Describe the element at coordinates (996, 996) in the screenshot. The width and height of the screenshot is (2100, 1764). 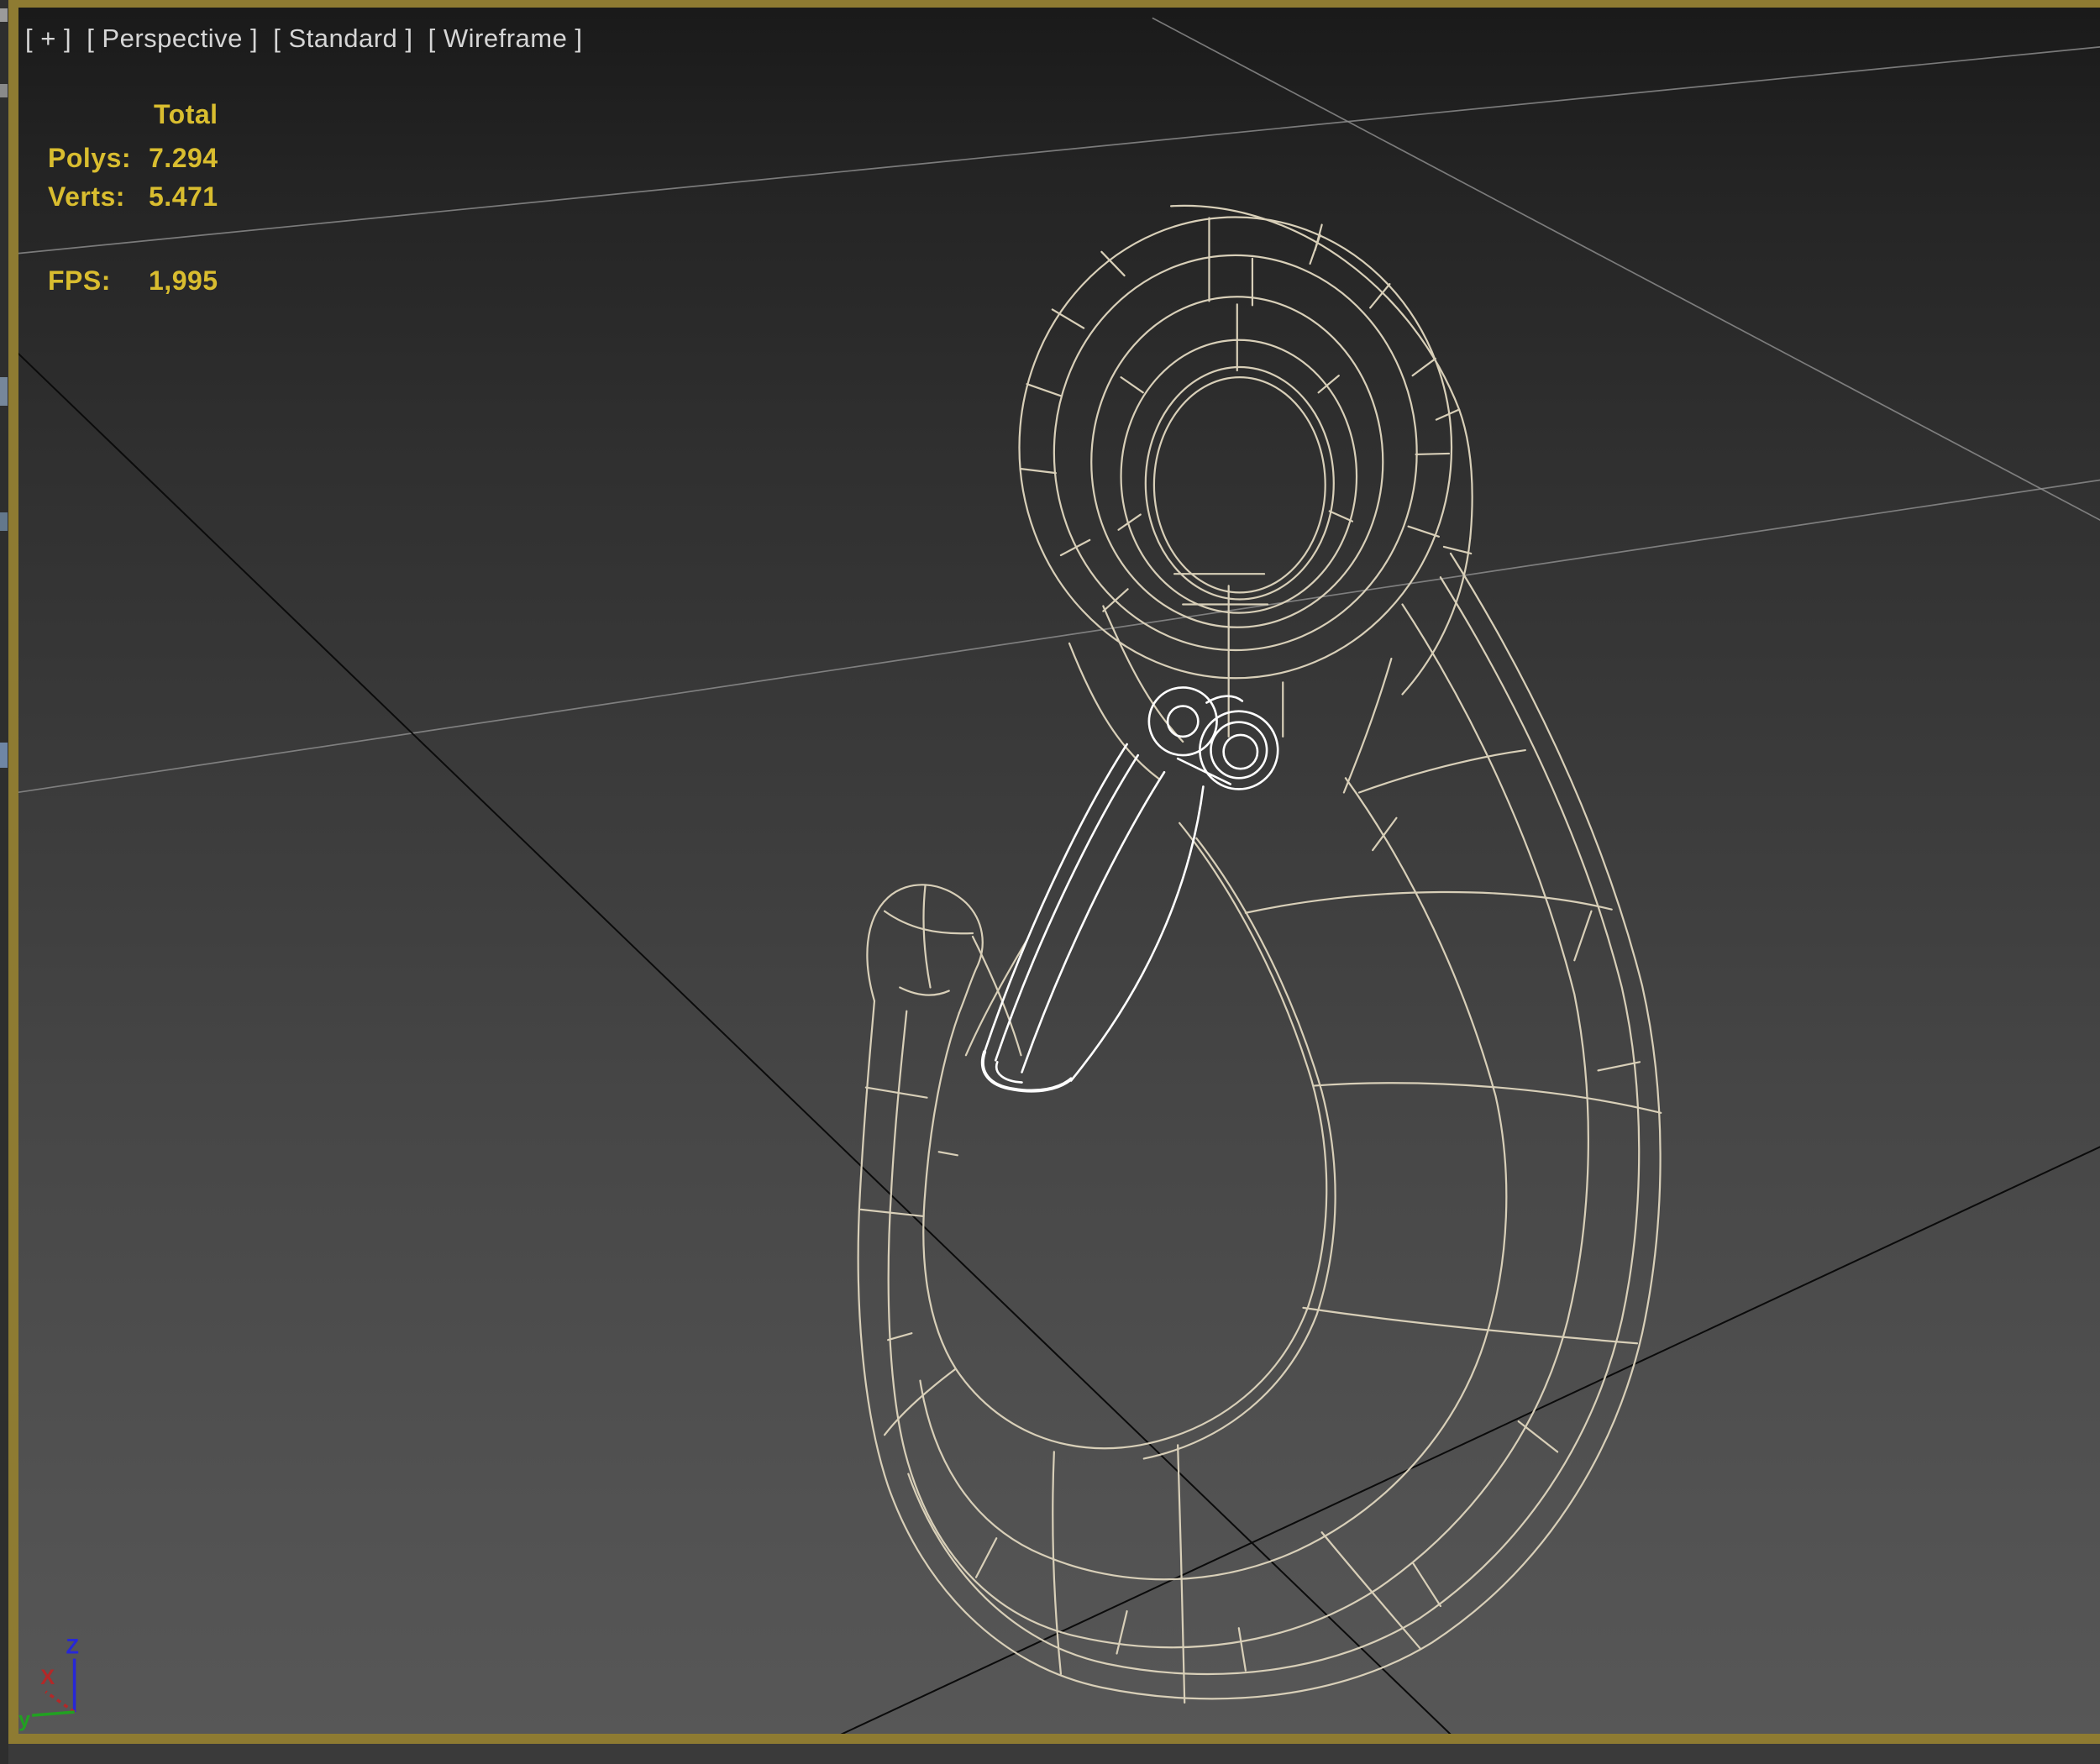
I see `hook-gape-edge` at that location.